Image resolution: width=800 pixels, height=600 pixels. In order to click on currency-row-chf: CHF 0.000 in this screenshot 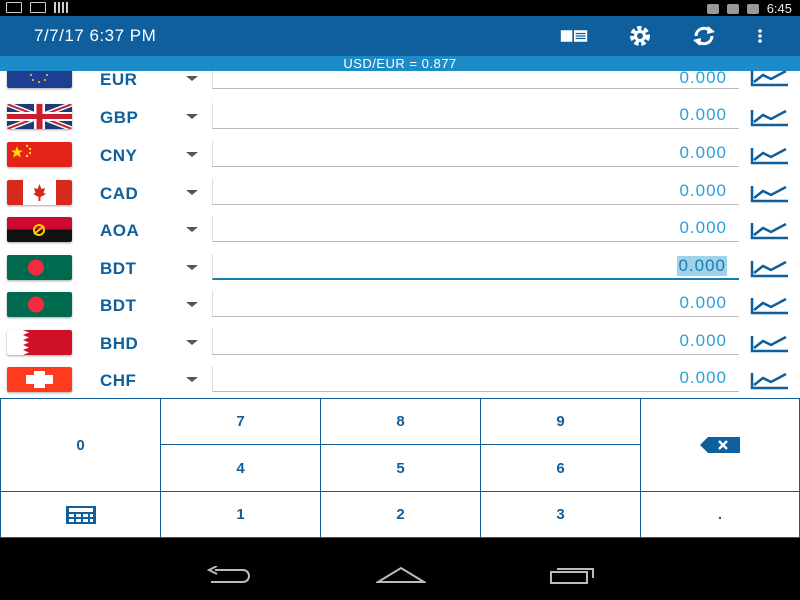, I will do `click(400, 381)`.